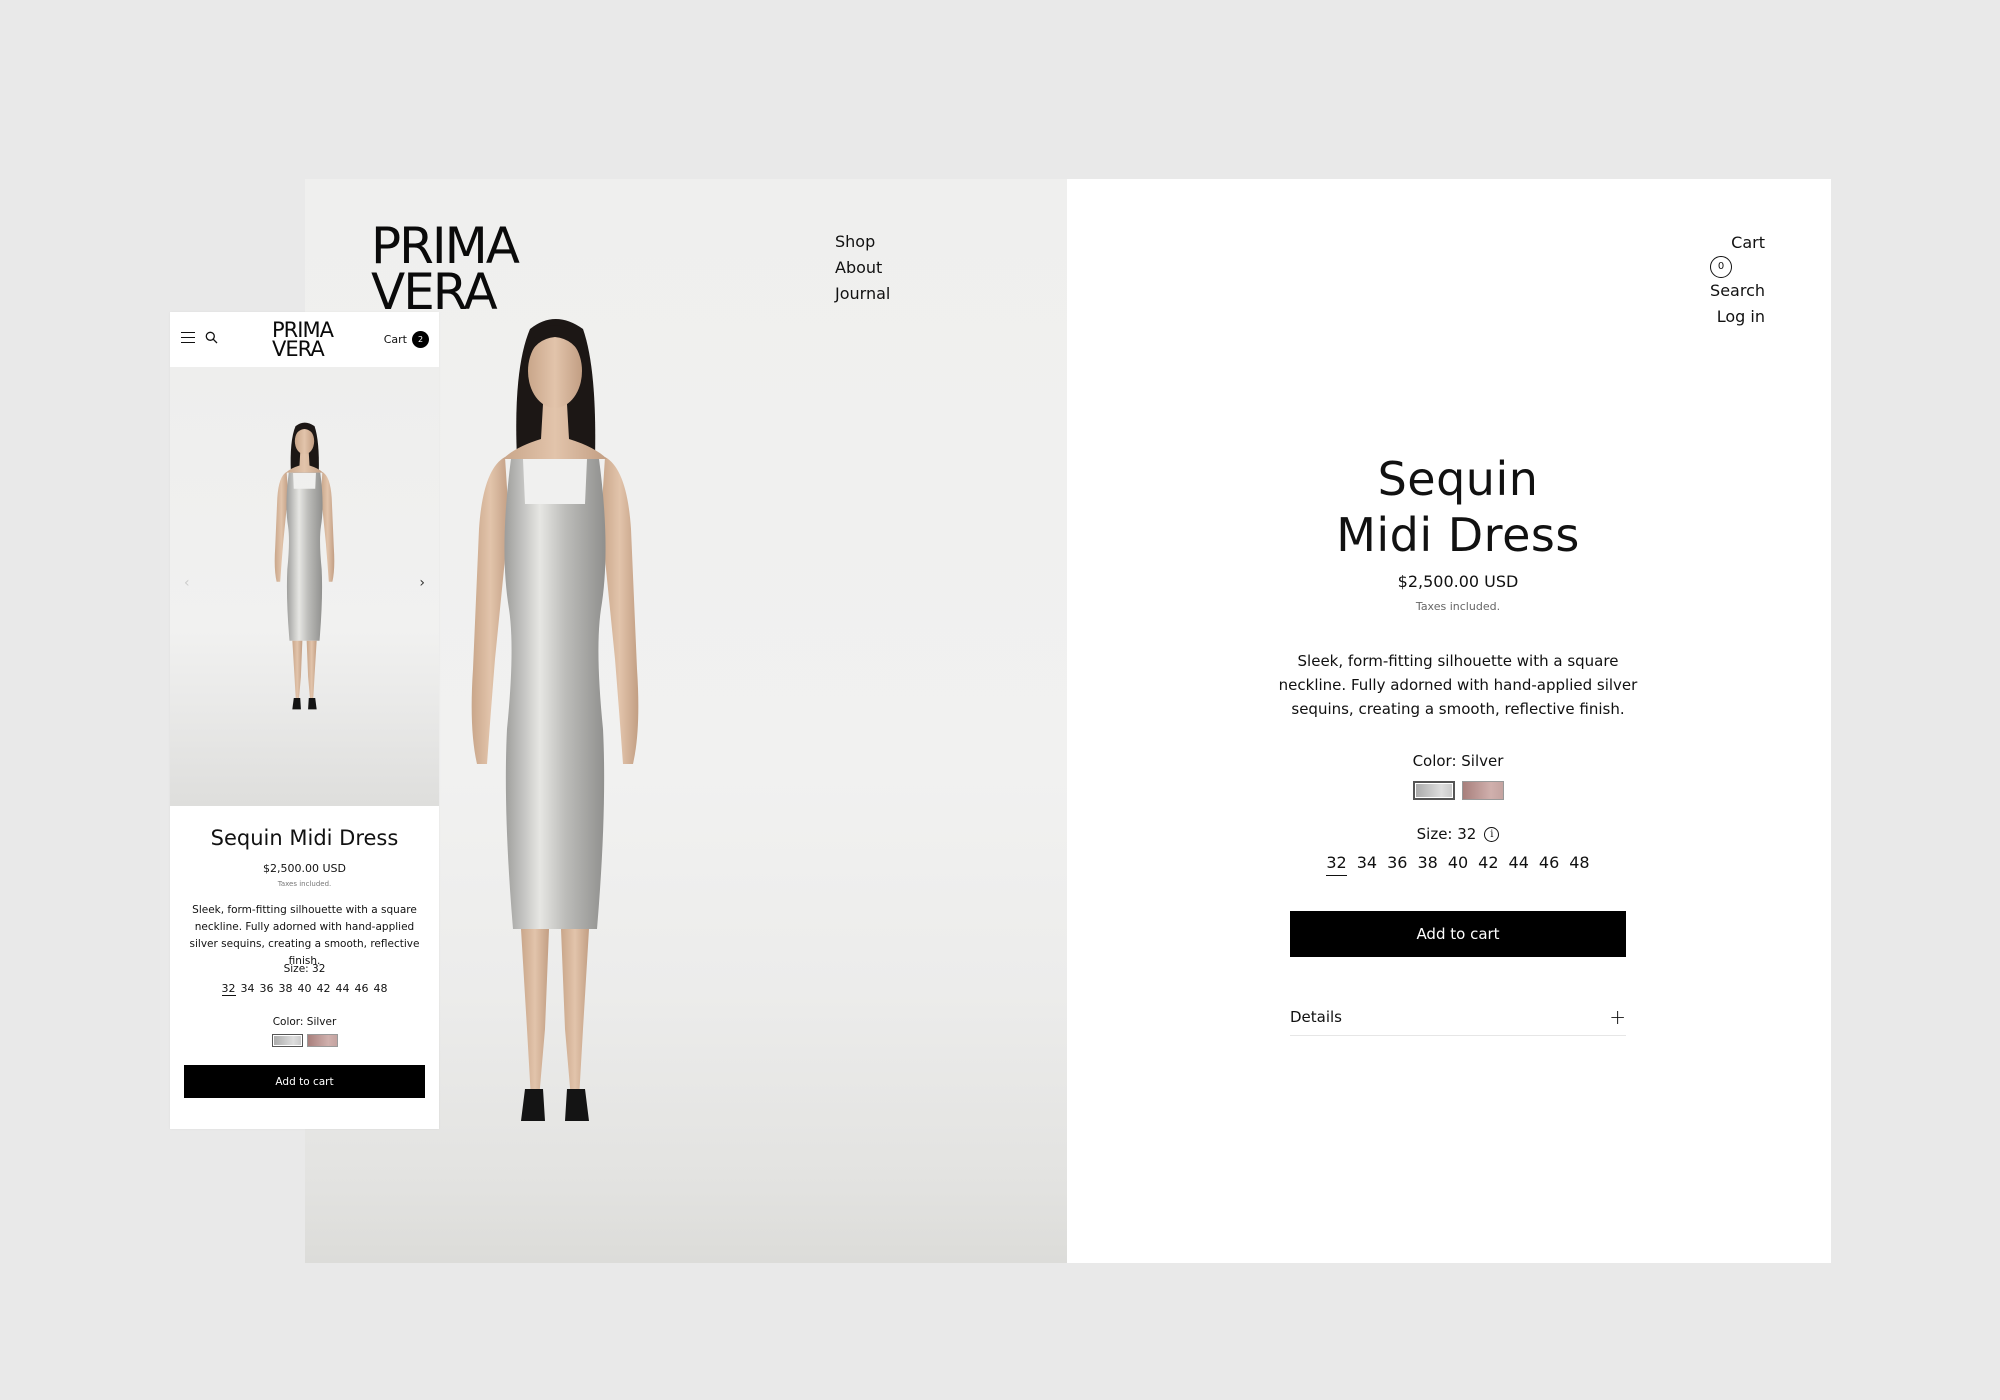 The width and height of the screenshot is (2000, 1400). I want to click on nav-about: About, so click(862, 268).